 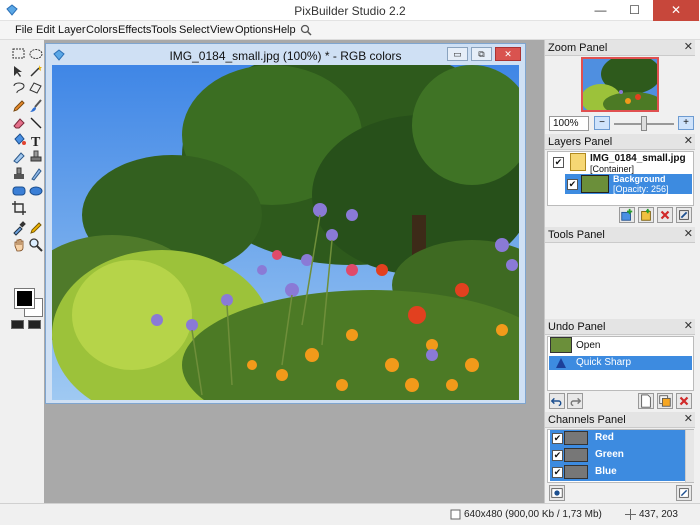 I want to click on layer-thumbnail, so click(x=595, y=184).